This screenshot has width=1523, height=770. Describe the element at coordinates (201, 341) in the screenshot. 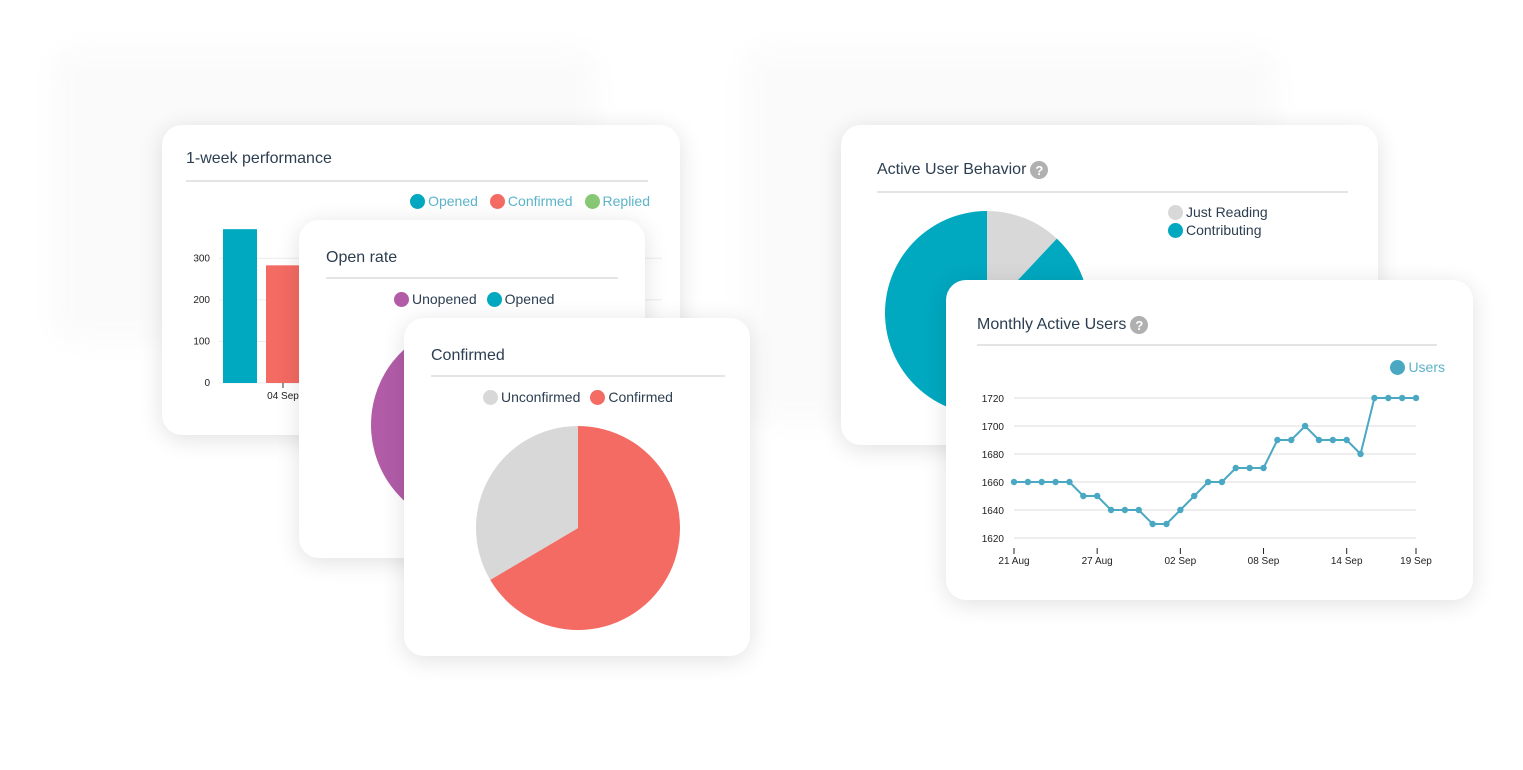

I see `y-tick-label: 100` at that location.